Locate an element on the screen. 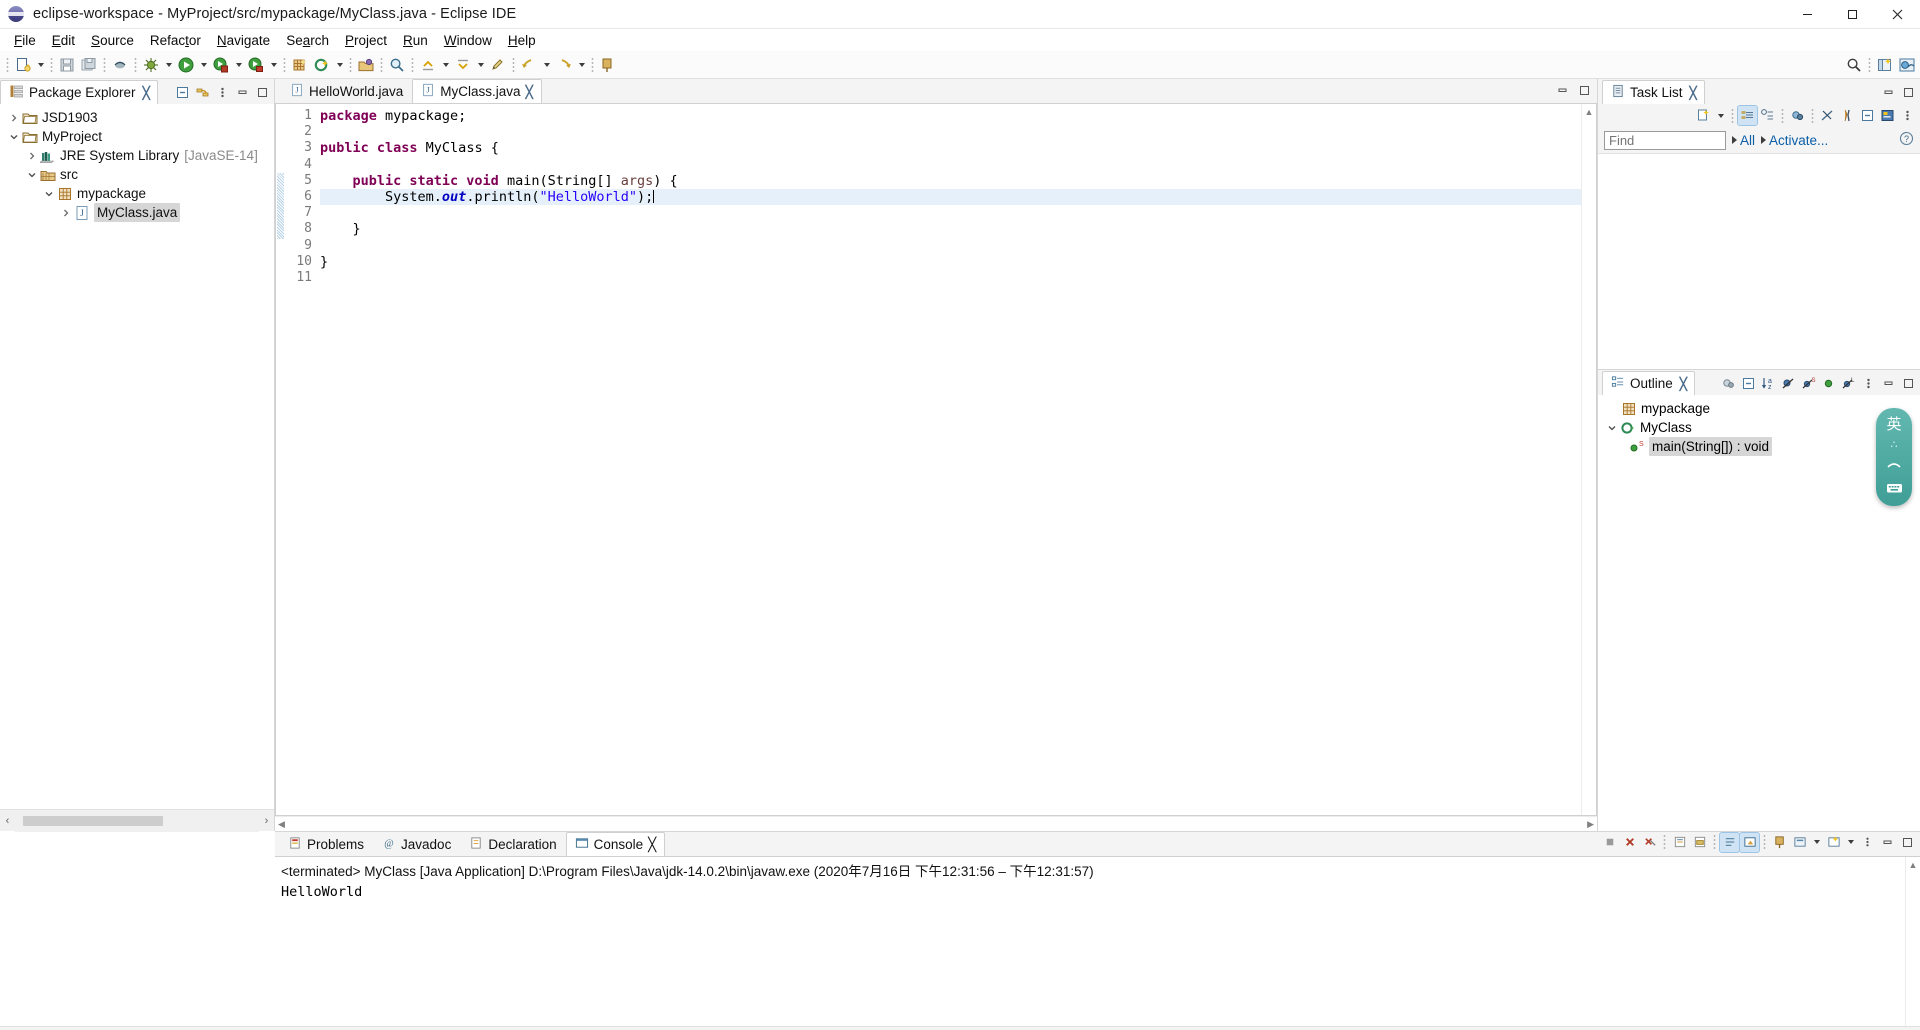 The image size is (1920, 1030). hide-non-public-icon is located at coordinates (1828, 383).